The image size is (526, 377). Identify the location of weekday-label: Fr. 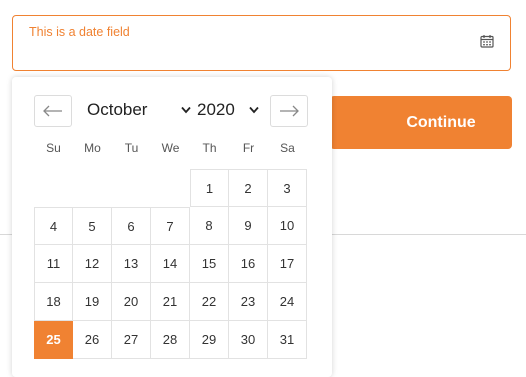
(248, 148).